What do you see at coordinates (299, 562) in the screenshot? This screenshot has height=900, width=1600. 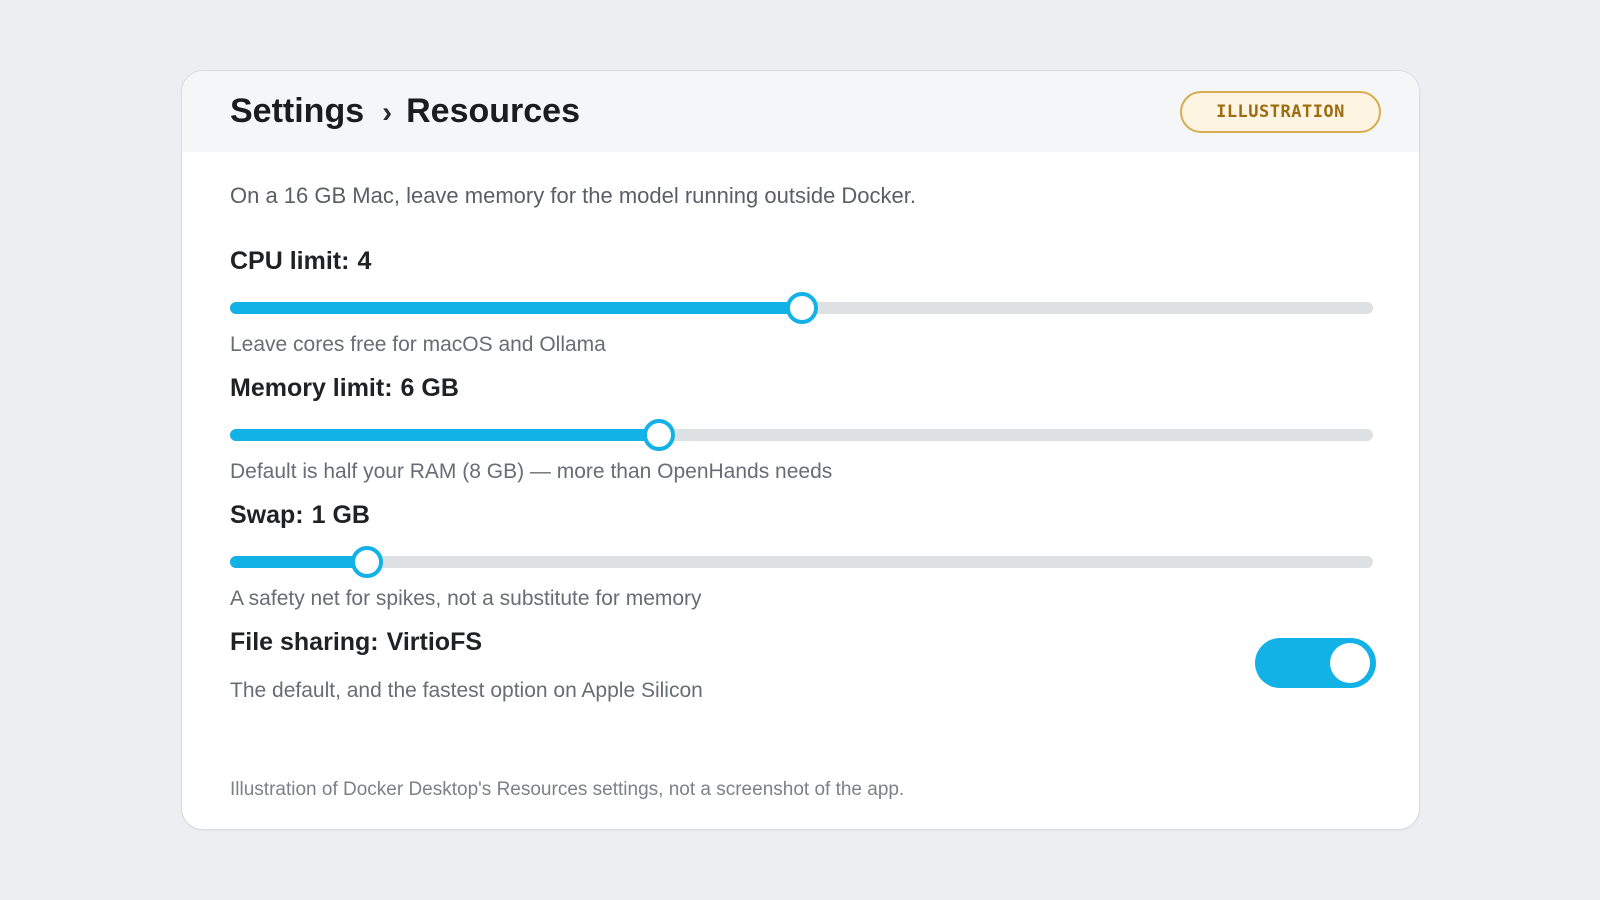 I see `swap-fill` at bounding box center [299, 562].